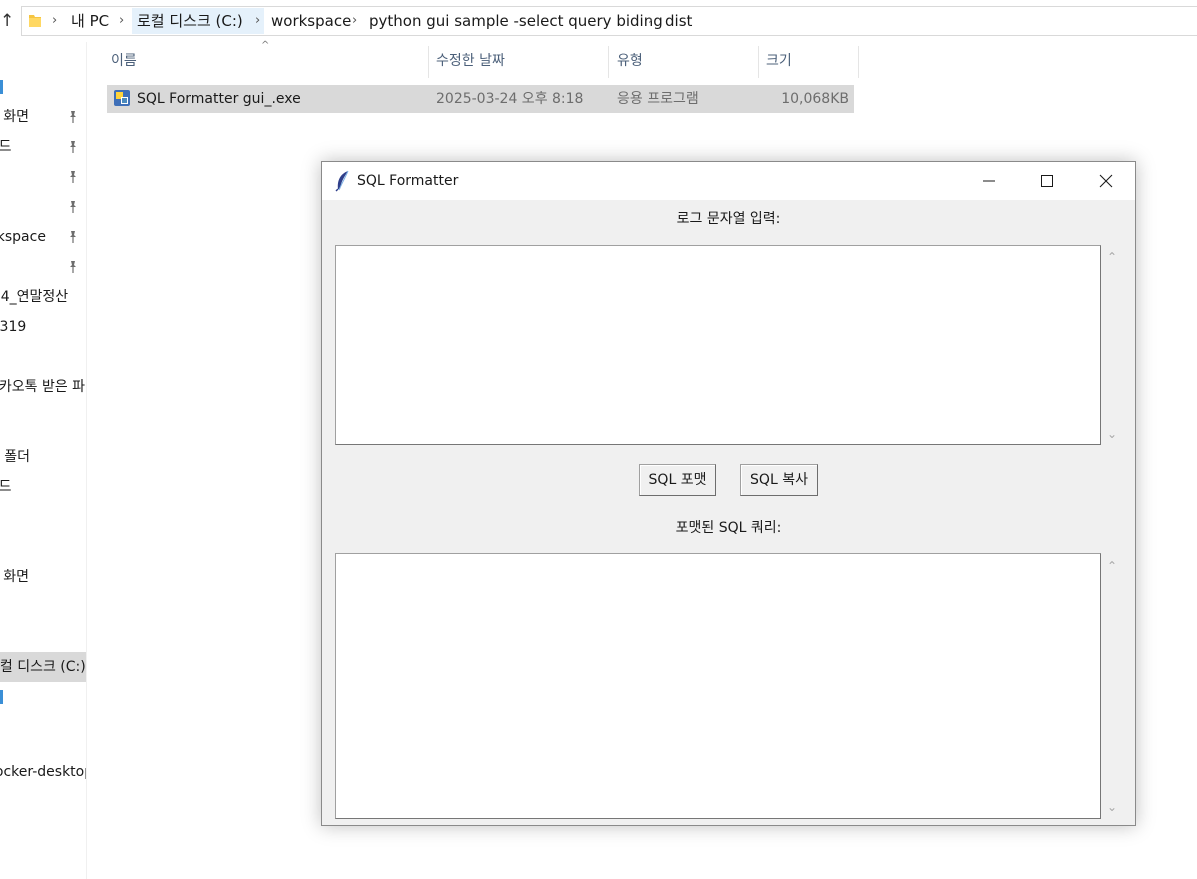  Describe the element at coordinates (122, 98) in the screenshot. I see `executable-icon` at that location.